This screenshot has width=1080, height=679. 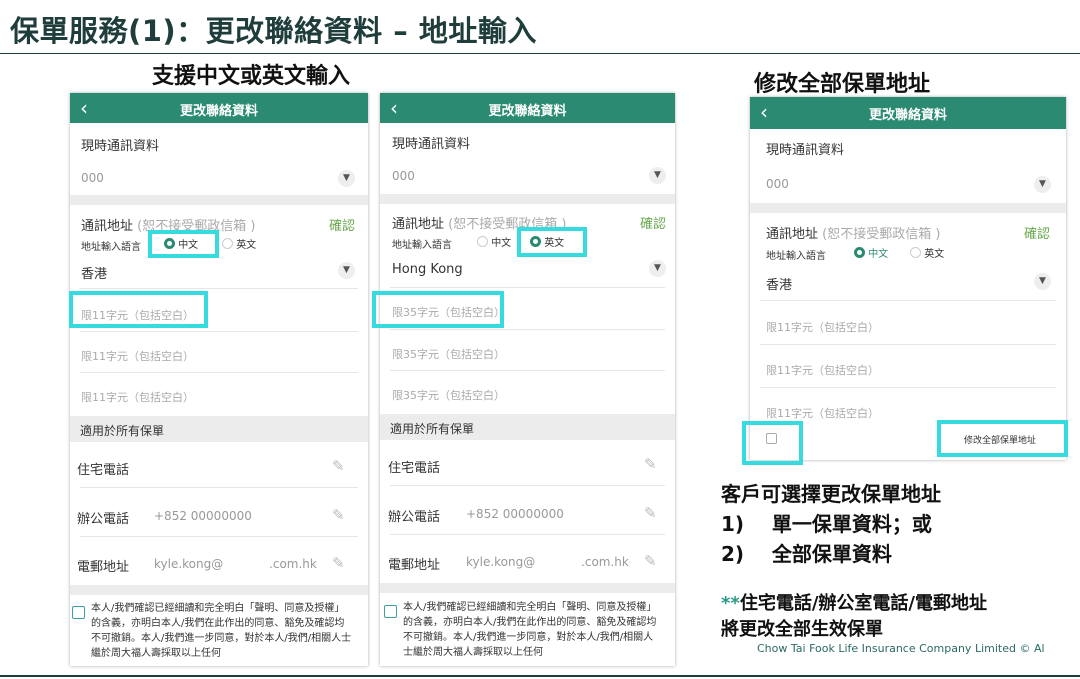 I want to click on note-phone-email: **住宅電話/辦公室電話/電郵地址, so click(x=854, y=603).